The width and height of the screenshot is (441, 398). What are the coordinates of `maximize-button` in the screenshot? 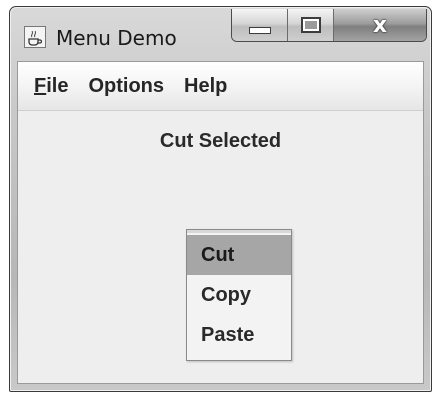 It's located at (310, 25).